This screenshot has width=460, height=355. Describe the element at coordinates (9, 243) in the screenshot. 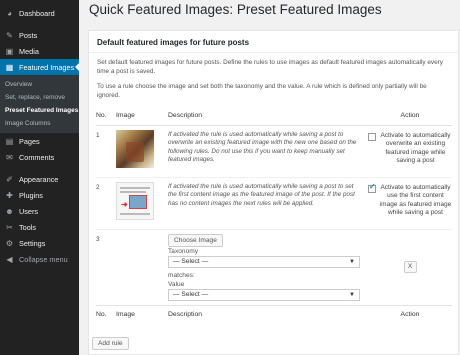

I see `settings-icon: ⚙` at that location.